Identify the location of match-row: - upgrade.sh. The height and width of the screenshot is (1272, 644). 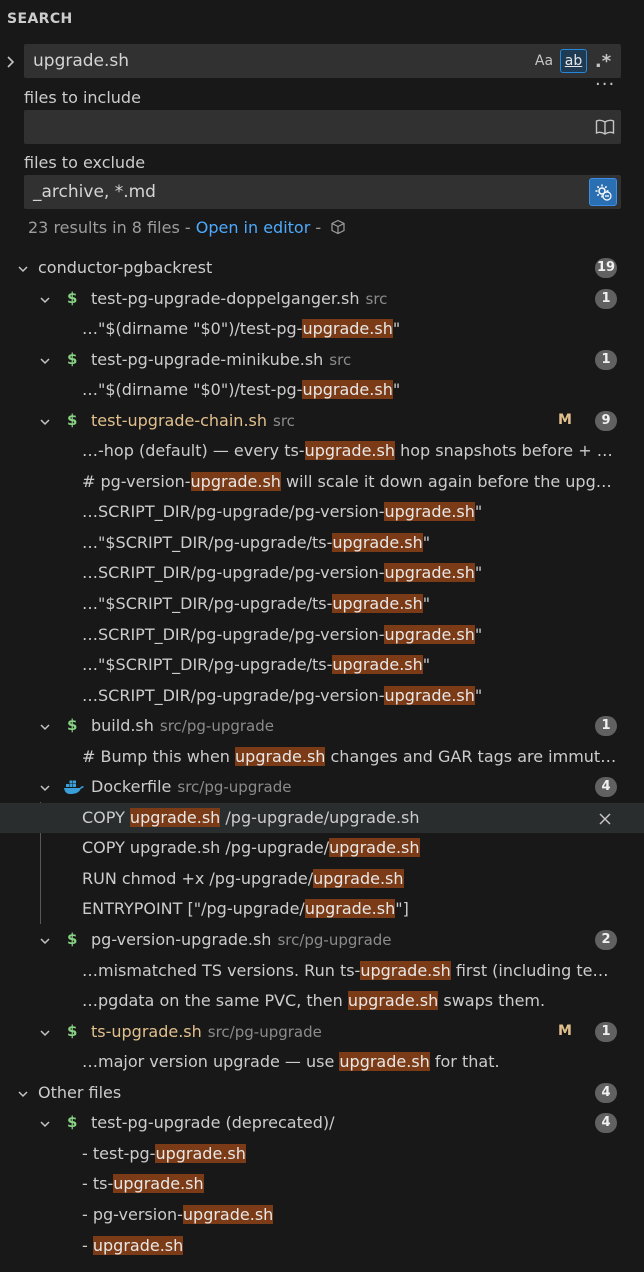
(322, 1246).